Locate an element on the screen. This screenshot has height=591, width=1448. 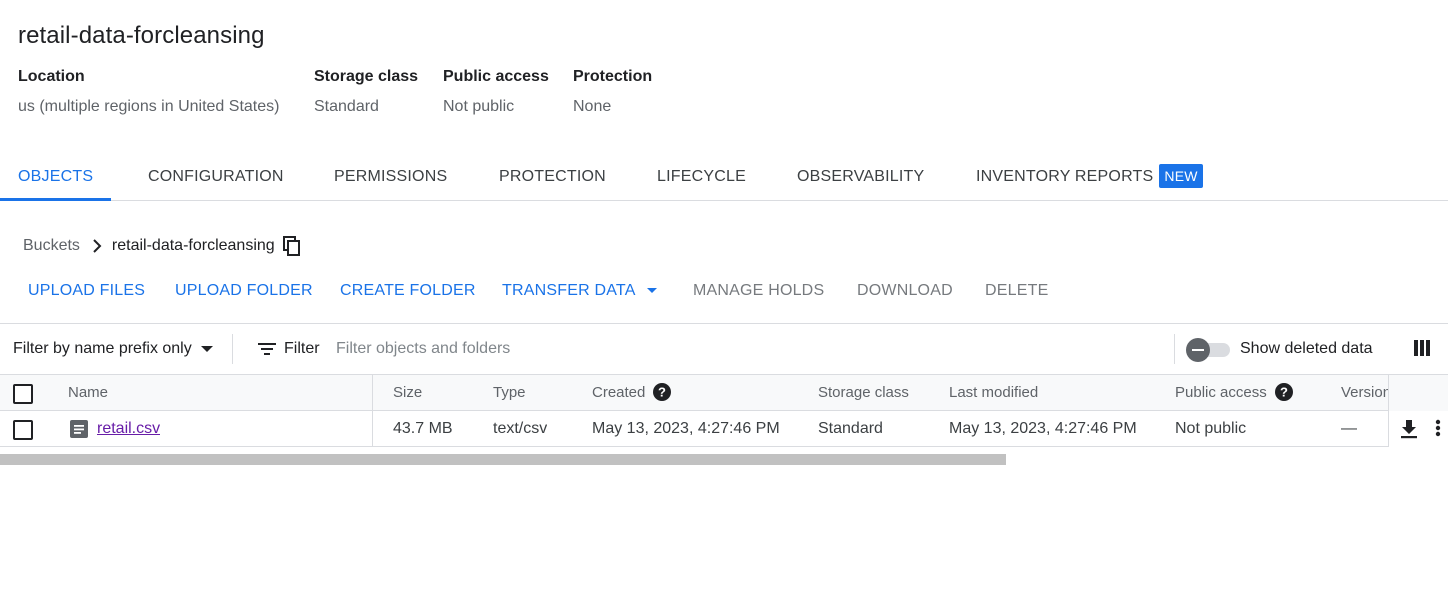
file-name-link: retail.csv is located at coordinates (128, 428).